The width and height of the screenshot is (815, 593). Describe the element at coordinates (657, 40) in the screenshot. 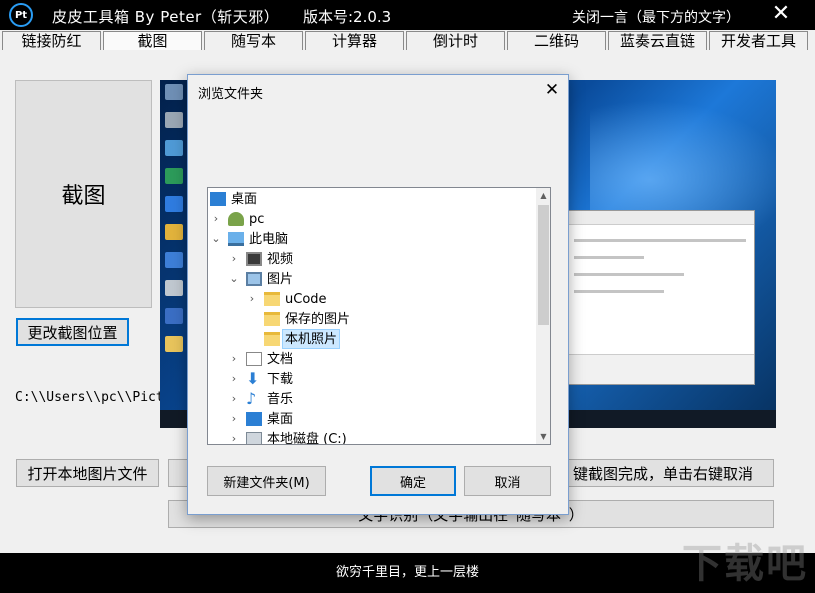

I see `tab-lanzou-link: 蓝奏云直链` at that location.